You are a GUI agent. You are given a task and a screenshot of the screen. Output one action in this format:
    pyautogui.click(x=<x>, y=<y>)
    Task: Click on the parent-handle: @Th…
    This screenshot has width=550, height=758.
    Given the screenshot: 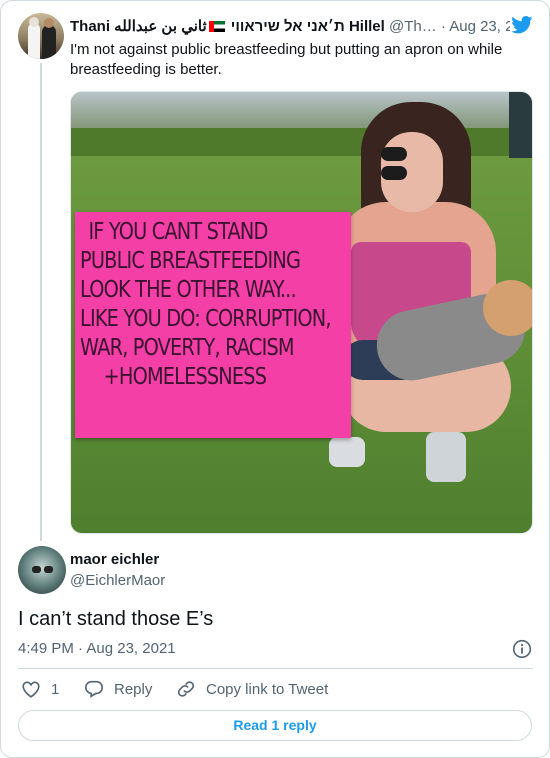 What is the action you would take?
    pyautogui.click(x=413, y=26)
    